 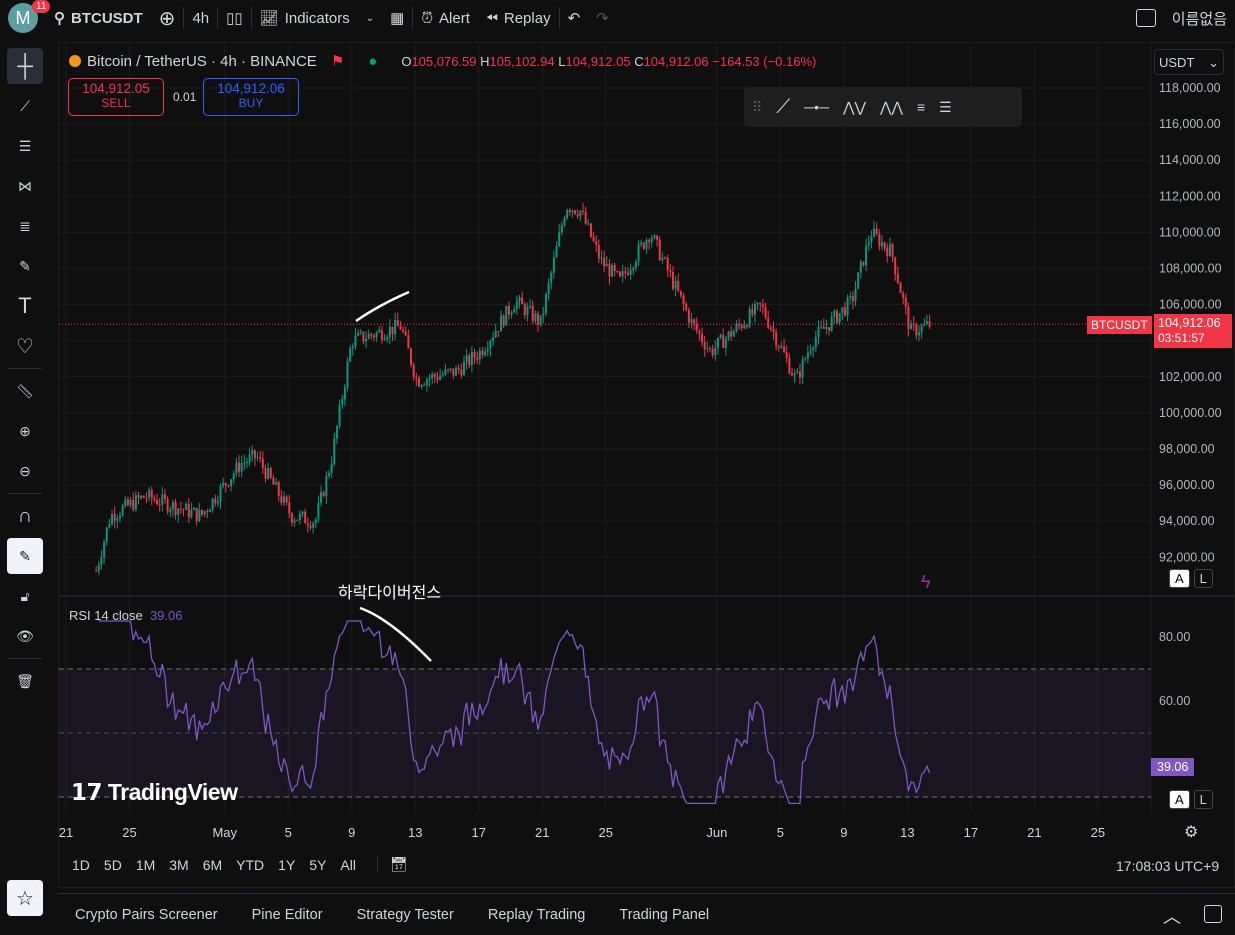 I want to click on forecast-tool: ≣, so click(x=25, y=226).